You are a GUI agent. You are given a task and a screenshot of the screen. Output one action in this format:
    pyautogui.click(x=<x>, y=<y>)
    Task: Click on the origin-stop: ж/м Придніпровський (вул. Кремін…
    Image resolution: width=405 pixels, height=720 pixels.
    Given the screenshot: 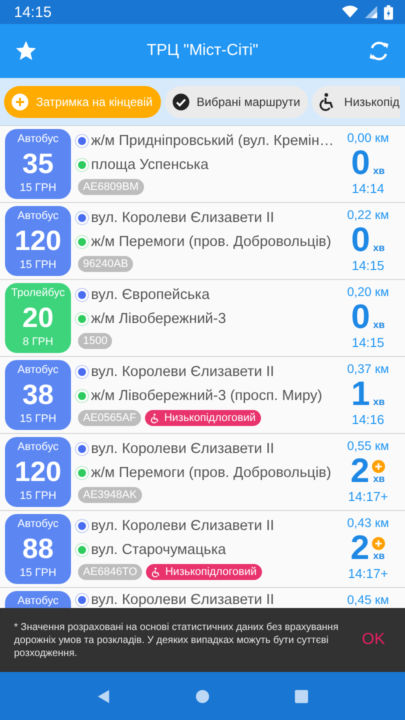 What is the action you would take?
    pyautogui.click(x=212, y=141)
    